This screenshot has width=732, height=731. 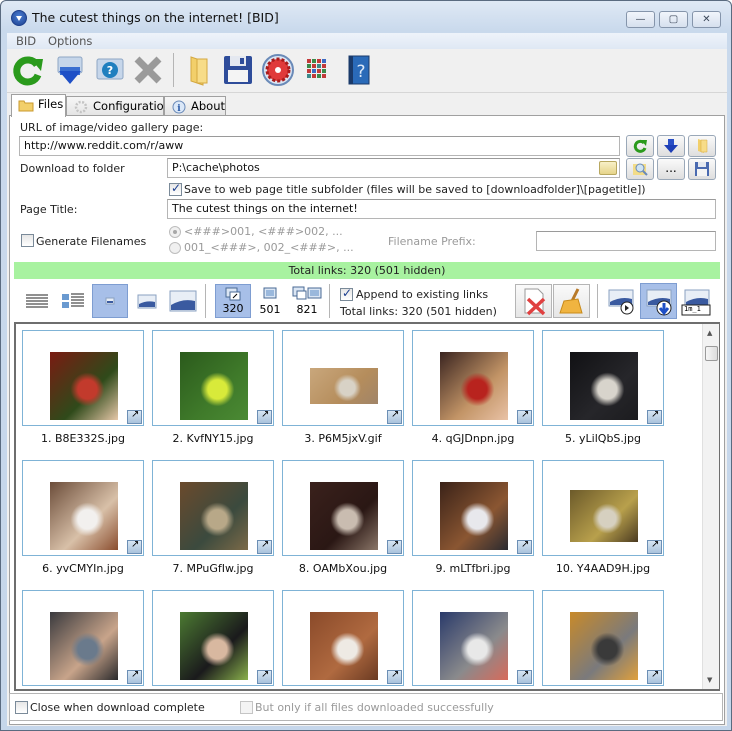 What do you see at coordinates (112, 127) in the screenshot?
I see `url-label: URL of image/video gallery page:` at bounding box center [112, 127].